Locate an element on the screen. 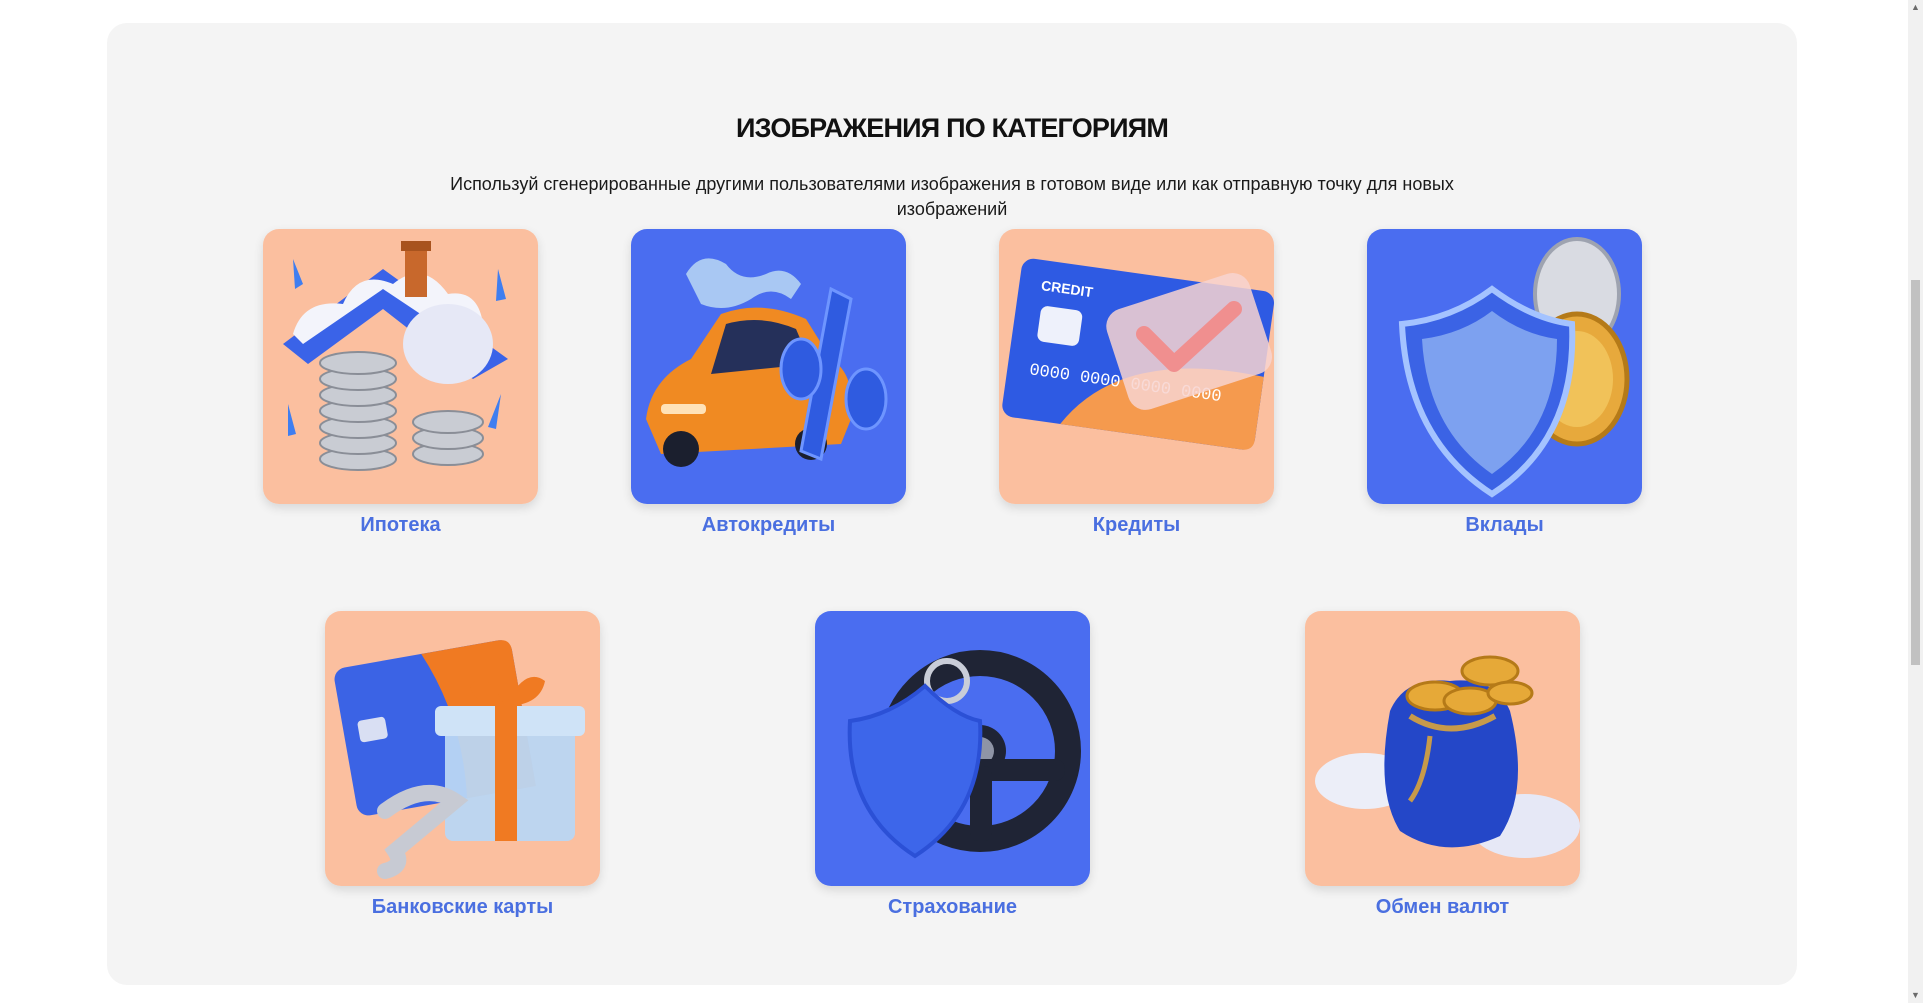  mortgage-house-coins-icon is located at coordinates (400, 366).